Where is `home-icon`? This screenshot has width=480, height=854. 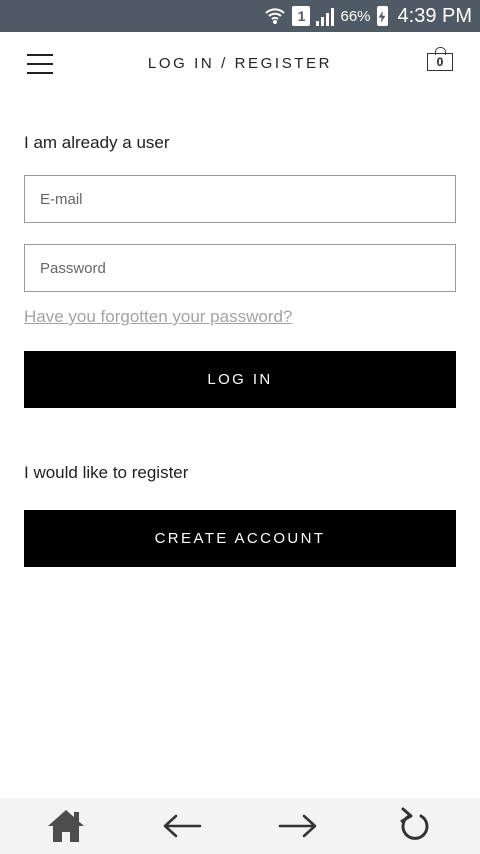 home-icon is located at coordinates (66, 826).